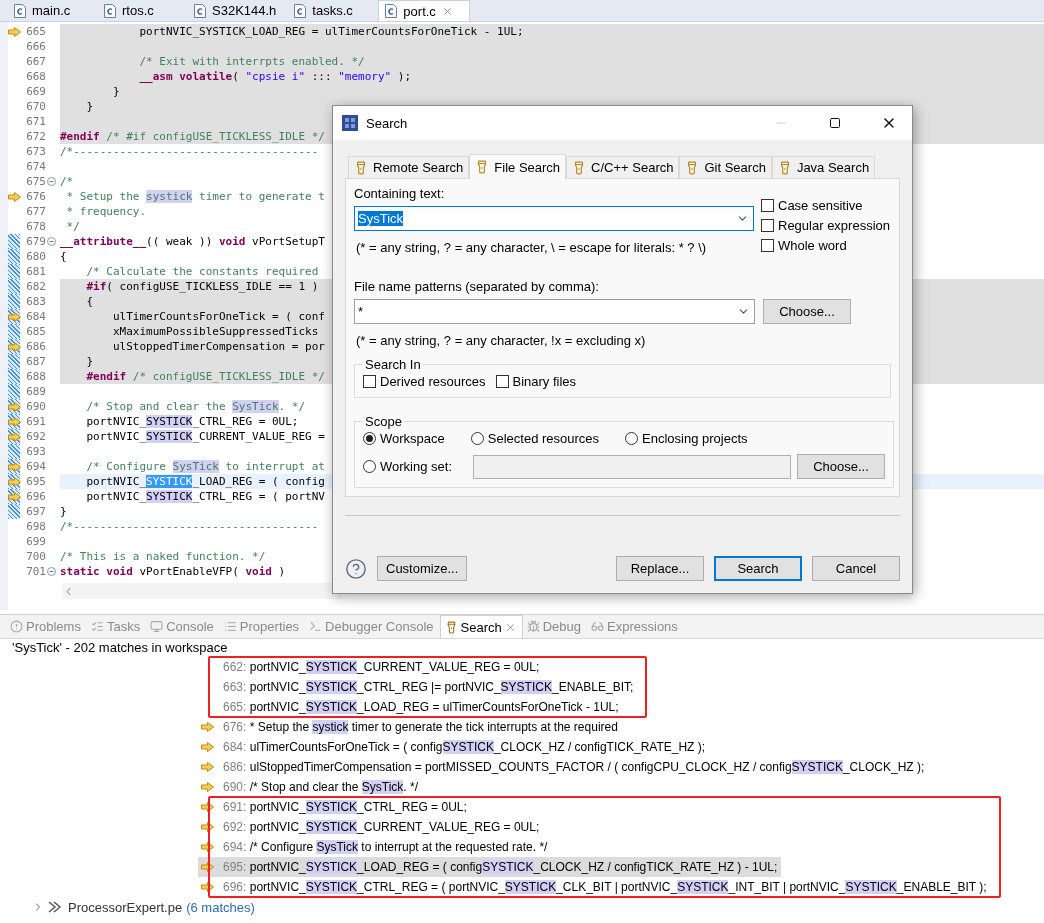 The image size is (1044, 923). What do you see at coordinates (371, 667) in the screenshot?
I see `search-result: 662: portNVIC_SYSTICK_CURRENT_VALUE_REG = 0UL;` at bounding box center [371, 667].